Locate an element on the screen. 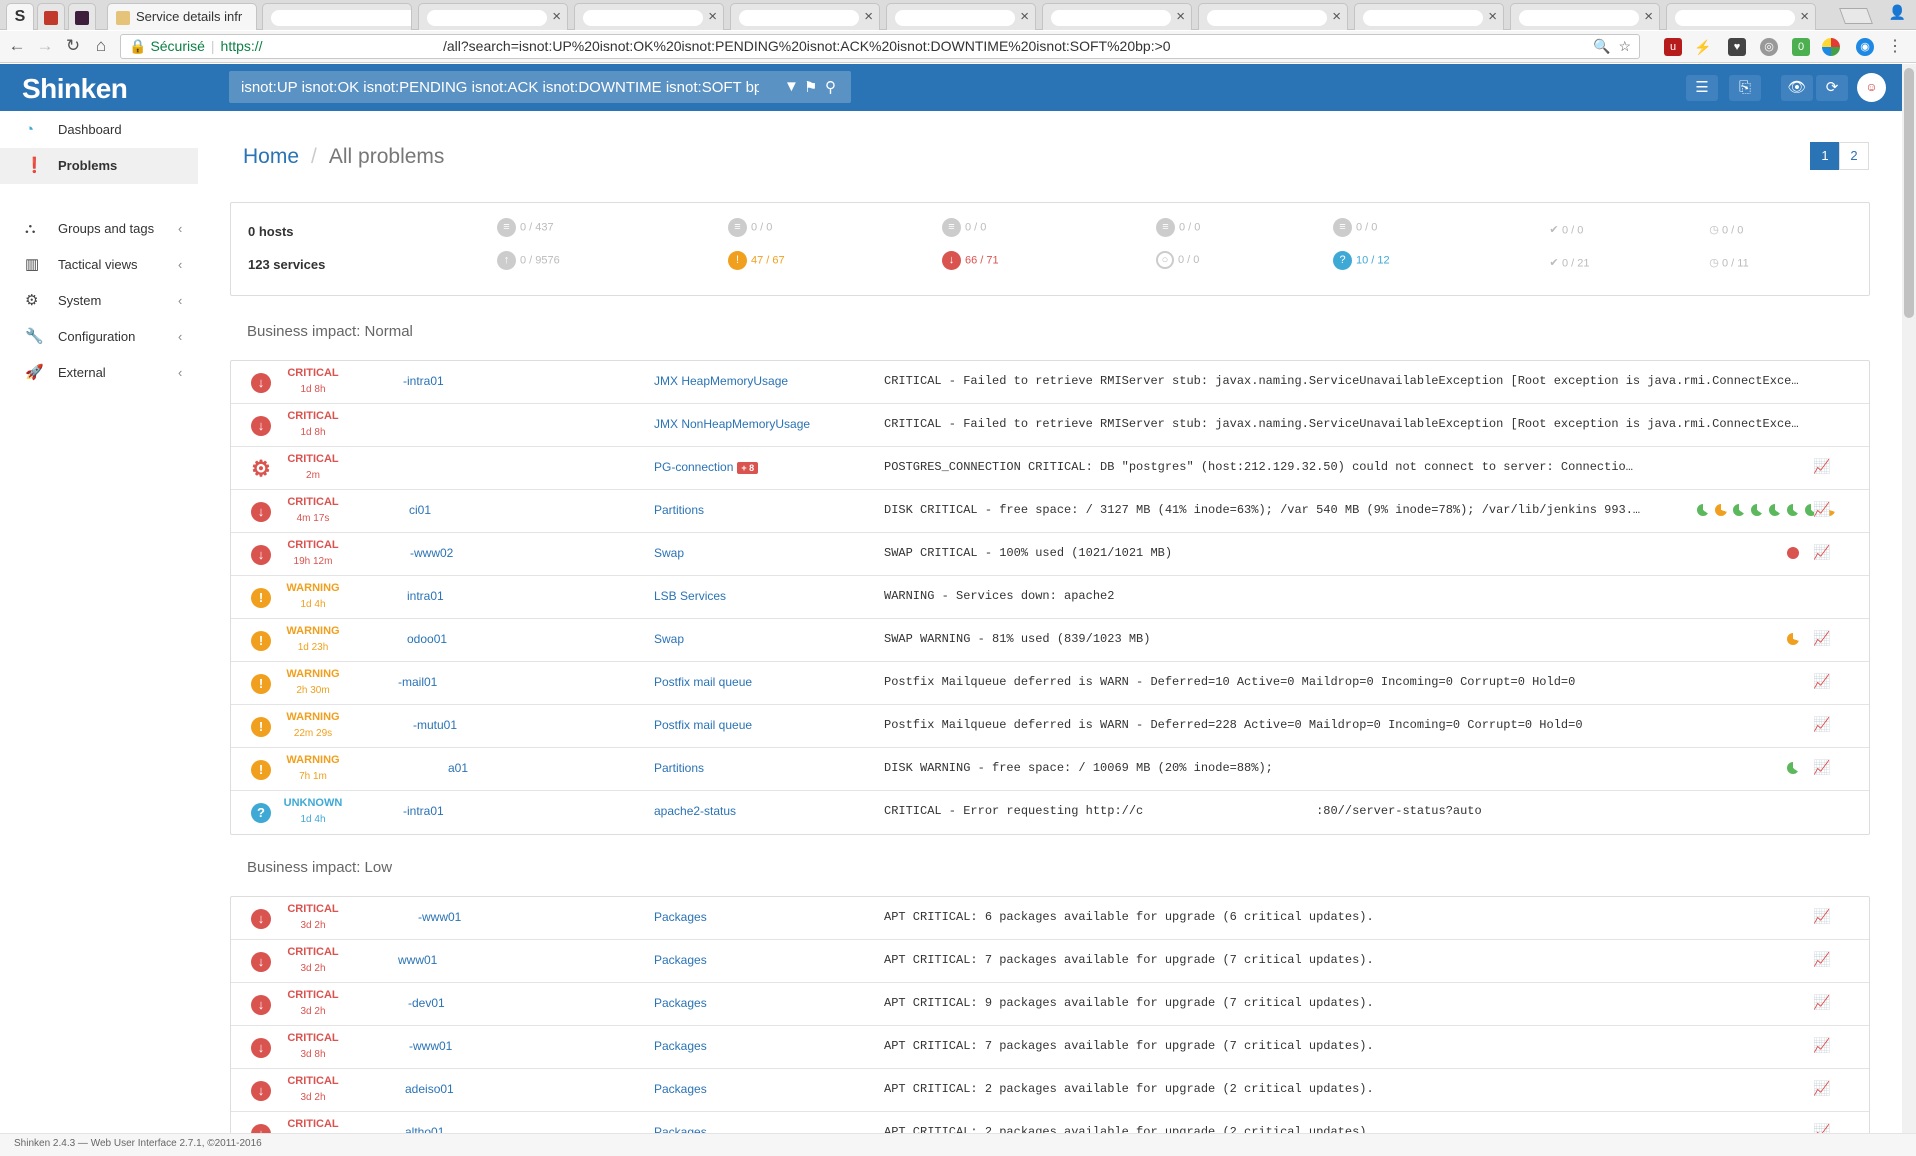  services-warning-counter: ! 47 / 67 is located at coordinates (756, 260).